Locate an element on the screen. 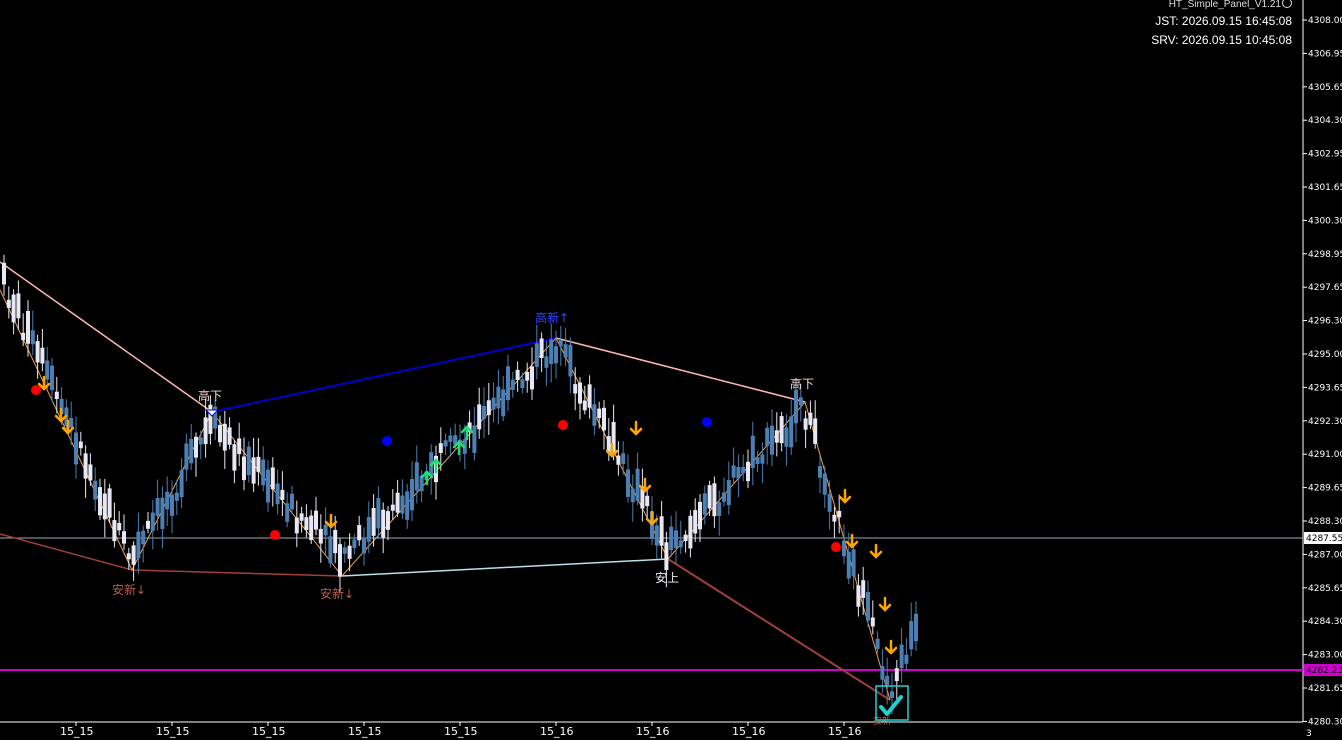 The width and height of the screenshot is (1342, 740). price-axis-label: 4302.95 is located at coordinates (1325, 155).